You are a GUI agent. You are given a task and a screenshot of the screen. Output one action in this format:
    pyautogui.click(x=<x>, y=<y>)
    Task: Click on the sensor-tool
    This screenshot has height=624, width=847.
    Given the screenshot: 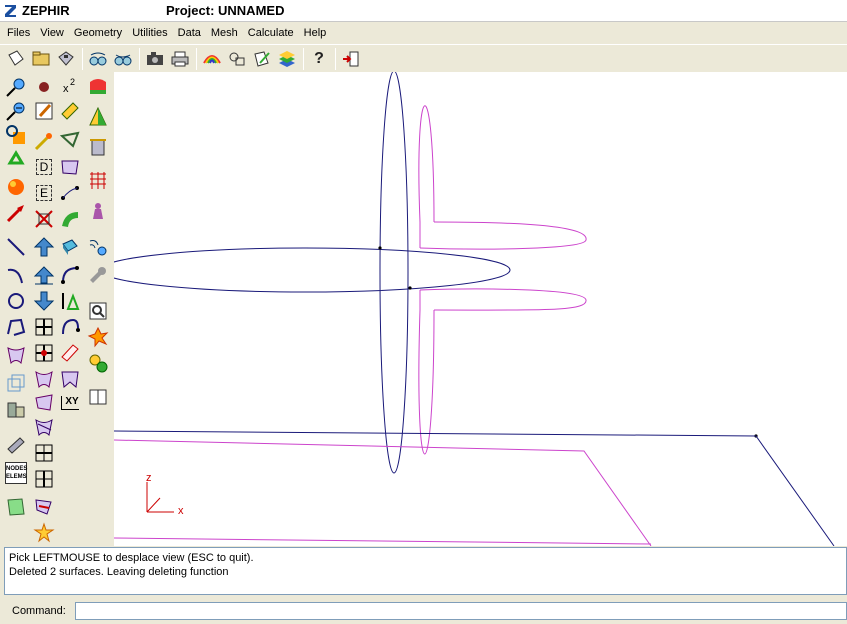 What is the action you would take?
    pyautogui.click(x=98, y=247)
    